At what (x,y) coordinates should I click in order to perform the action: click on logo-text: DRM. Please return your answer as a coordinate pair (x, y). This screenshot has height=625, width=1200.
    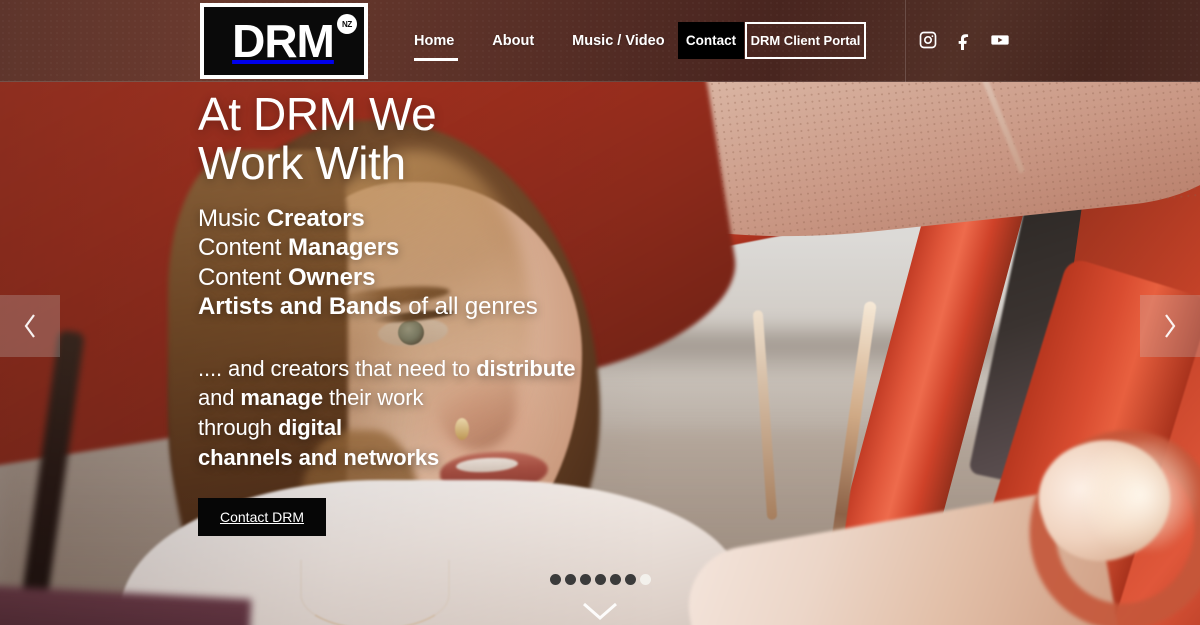
    Looking at the image, I should click on (283, 41).